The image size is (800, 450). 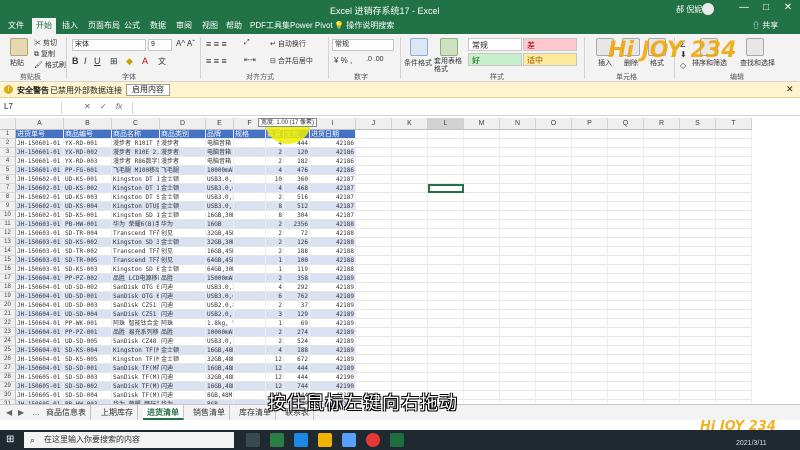 What do you see at coordinates (297, 278) in the screenshot?
I see `table-cell: 358` at bounding box center [297, 278].